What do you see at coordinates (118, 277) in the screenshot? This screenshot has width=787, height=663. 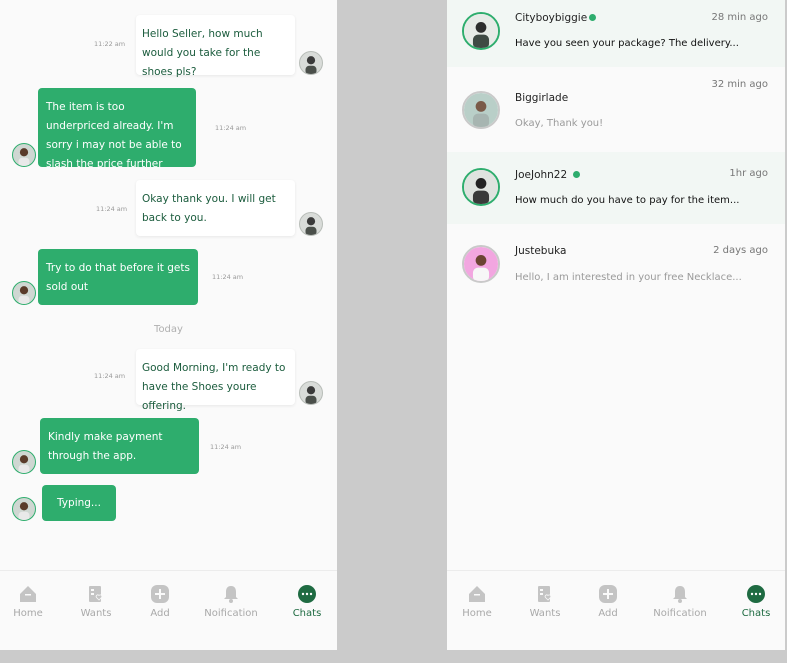 I see `message-bubble-incoming: Try to do that before it gets sold out` at bounding box center [118, 277].